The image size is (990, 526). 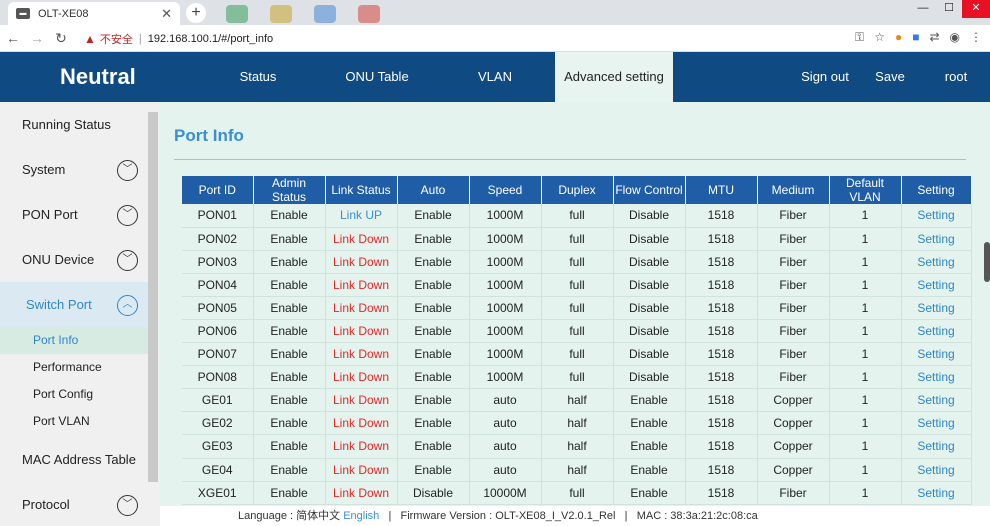 What do you see at coordinates (361, 190) in the screenshot?
I see `column-header: Link Status` at bounding box center [361, 190].